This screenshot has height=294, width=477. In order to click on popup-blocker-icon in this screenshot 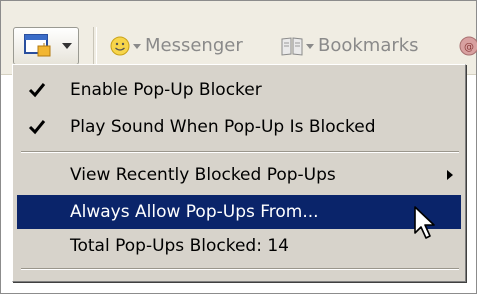, I will do `click(37, 45)`.